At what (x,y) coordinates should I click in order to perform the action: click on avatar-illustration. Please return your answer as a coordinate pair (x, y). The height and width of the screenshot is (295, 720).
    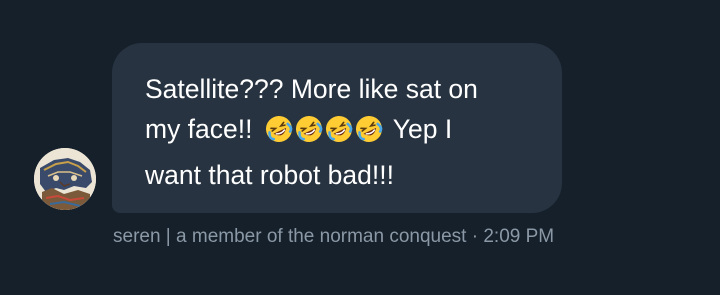
    Looking at the image, I should click on (65, 179).